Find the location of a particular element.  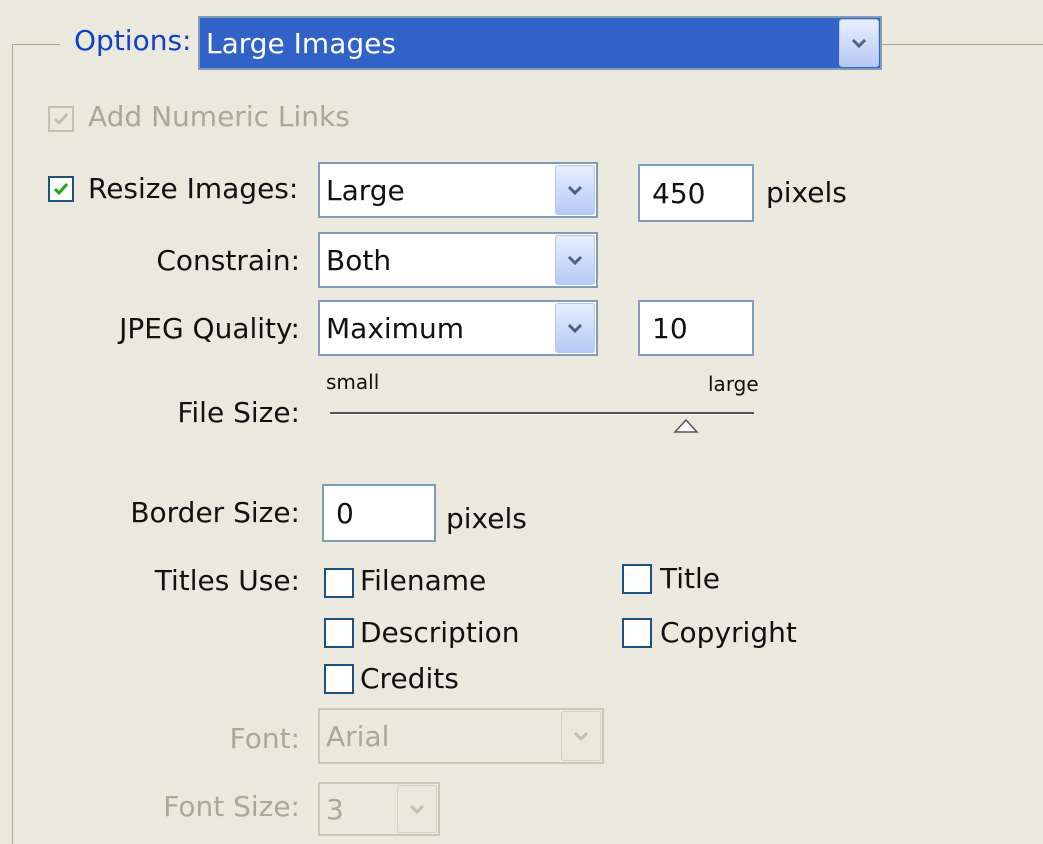

border-size-input: 0 is located at coordinates (379, 513).